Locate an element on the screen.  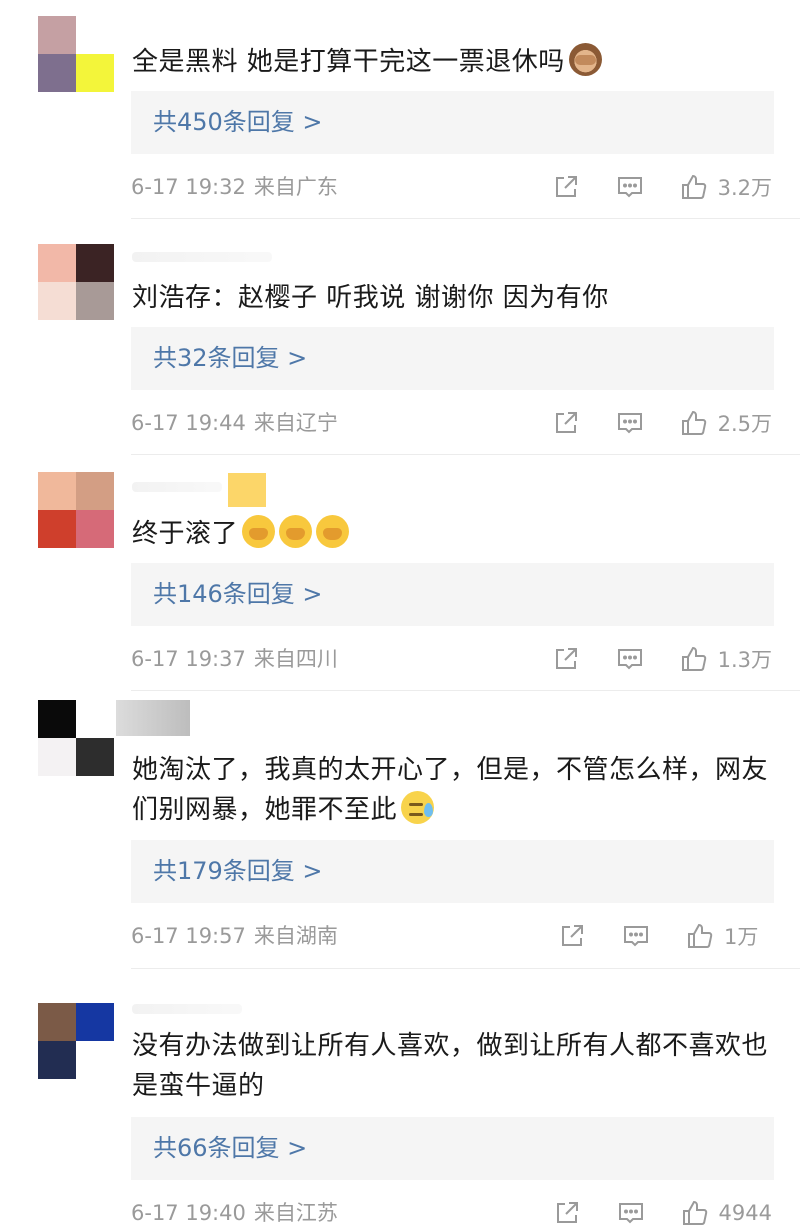
comment-actions: 2.5万 is located at coordinates (662, 423).